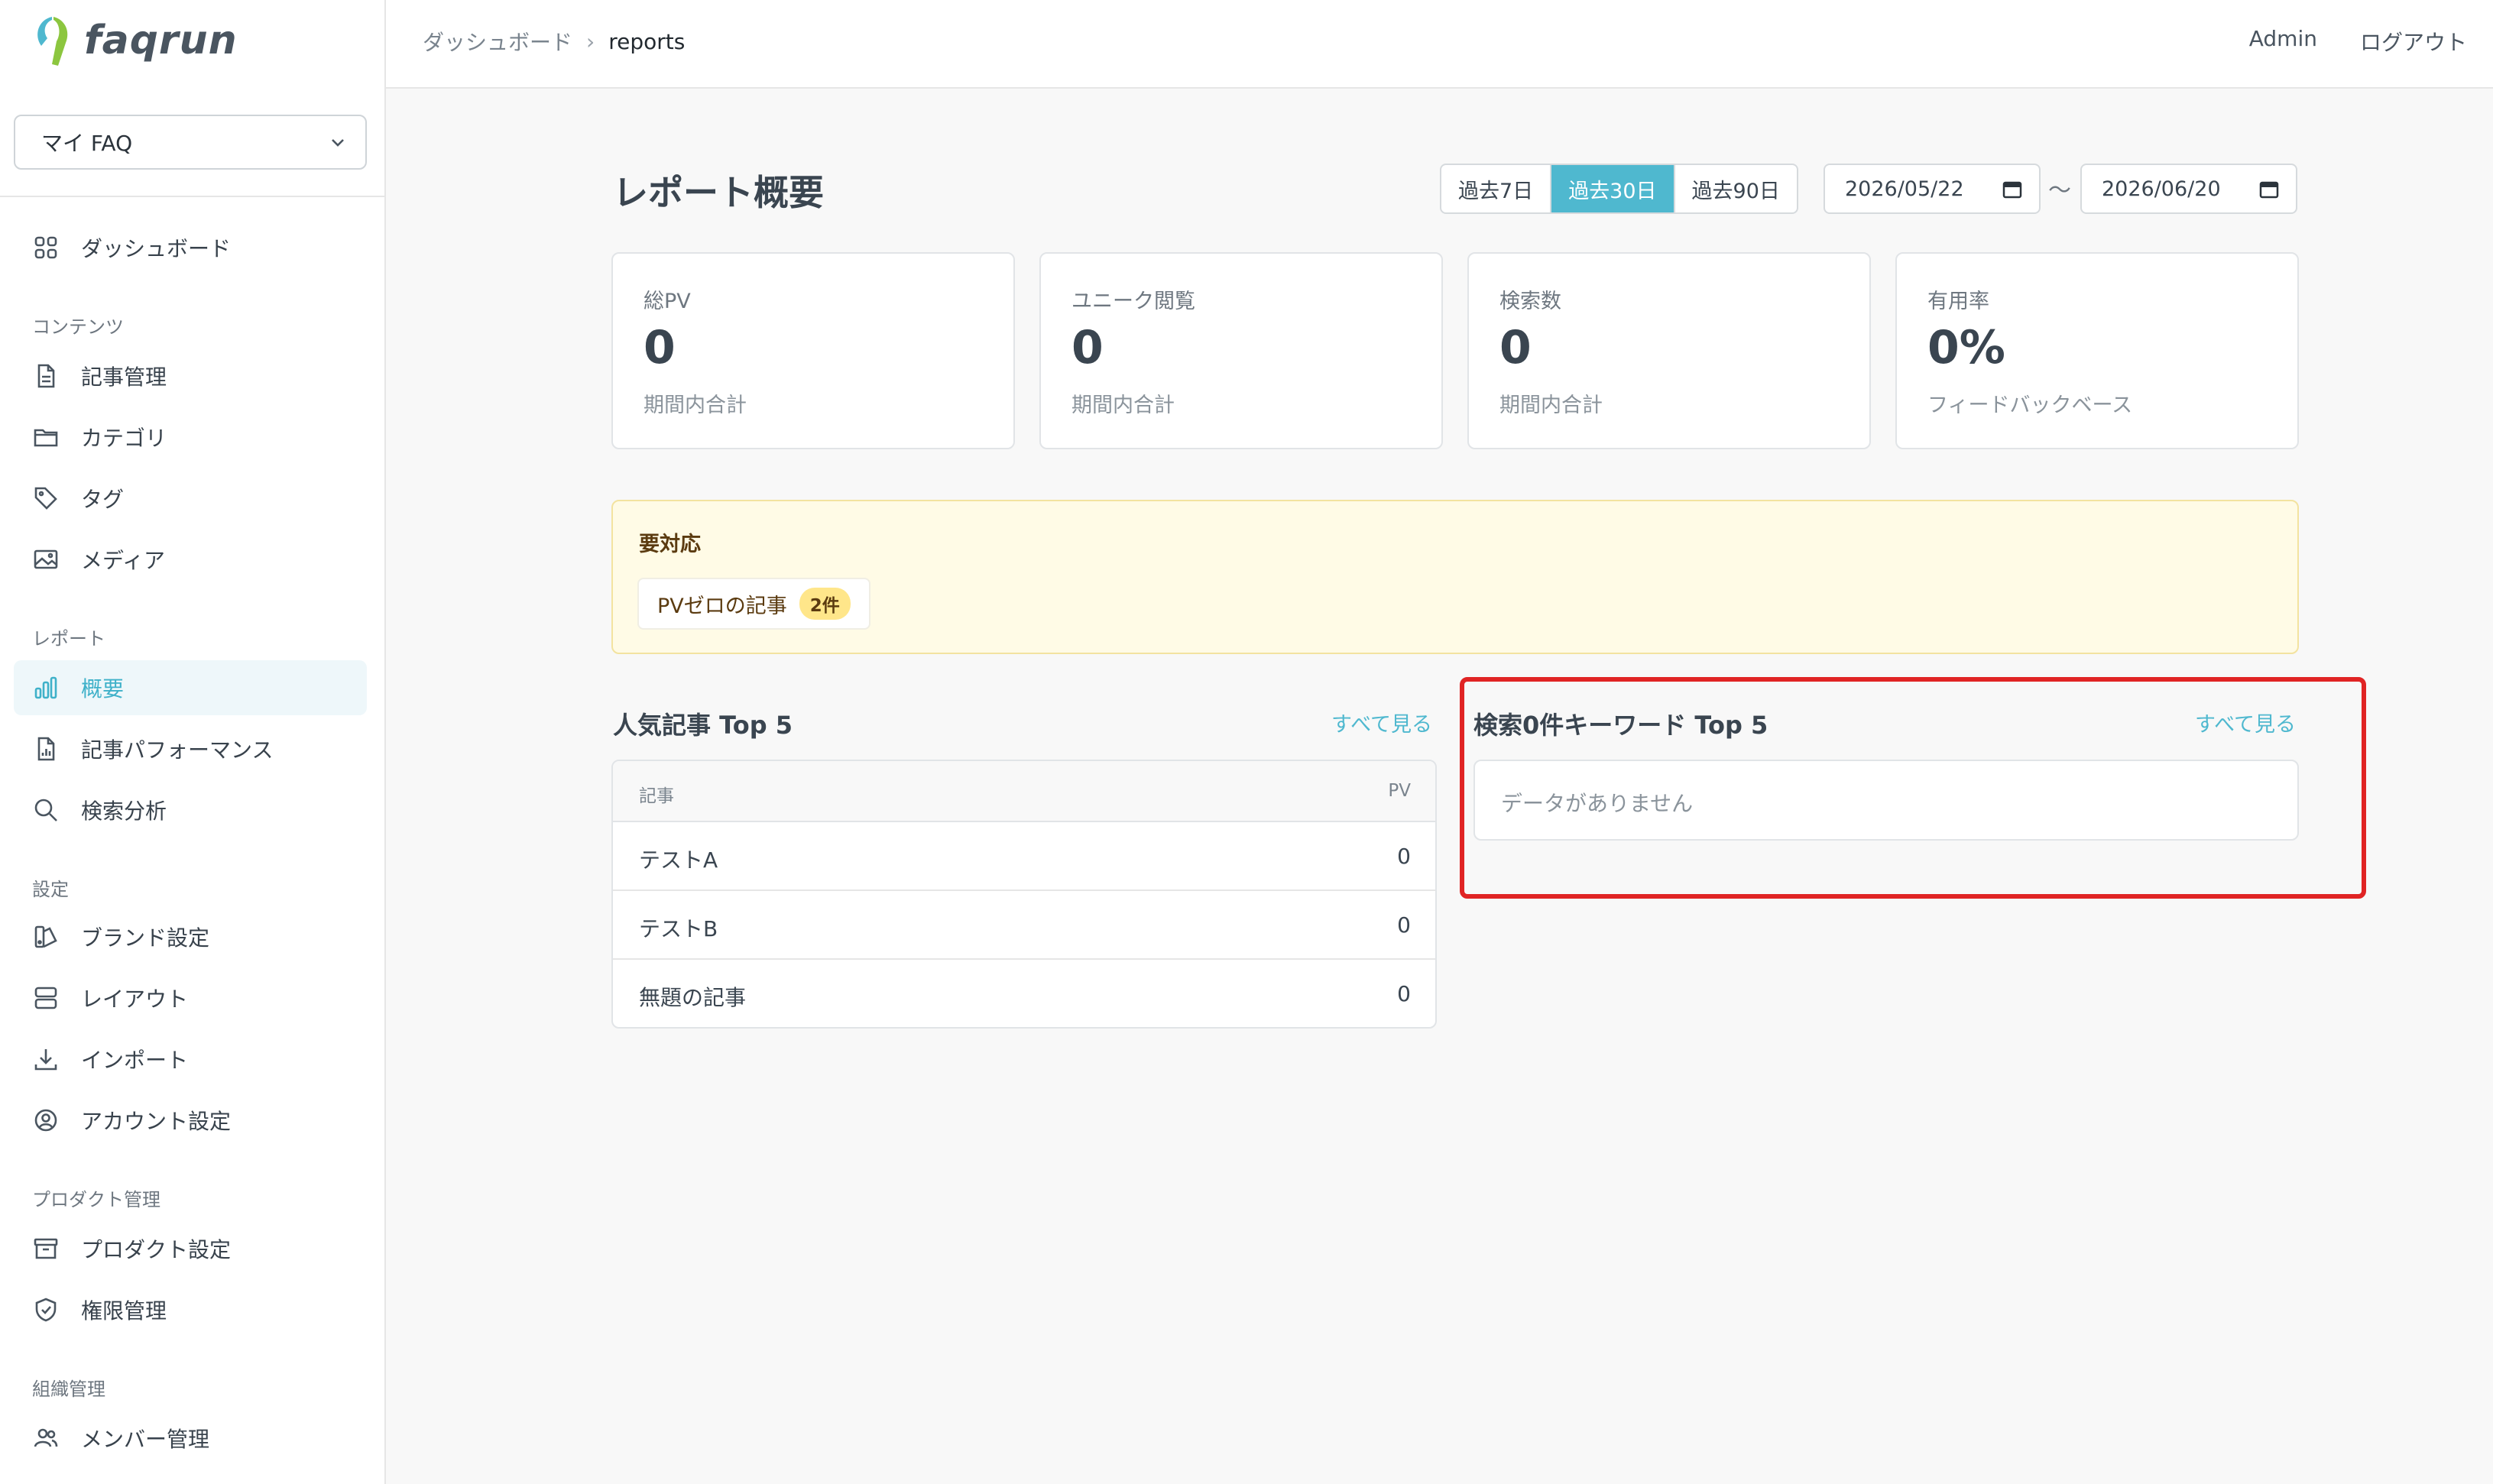 The image size is (2493, 1484). What do you see at coordinates (1613, 189) in the screenshot?
I see `range-30d-button: 過去30日` at bounding box center [1613, 189].